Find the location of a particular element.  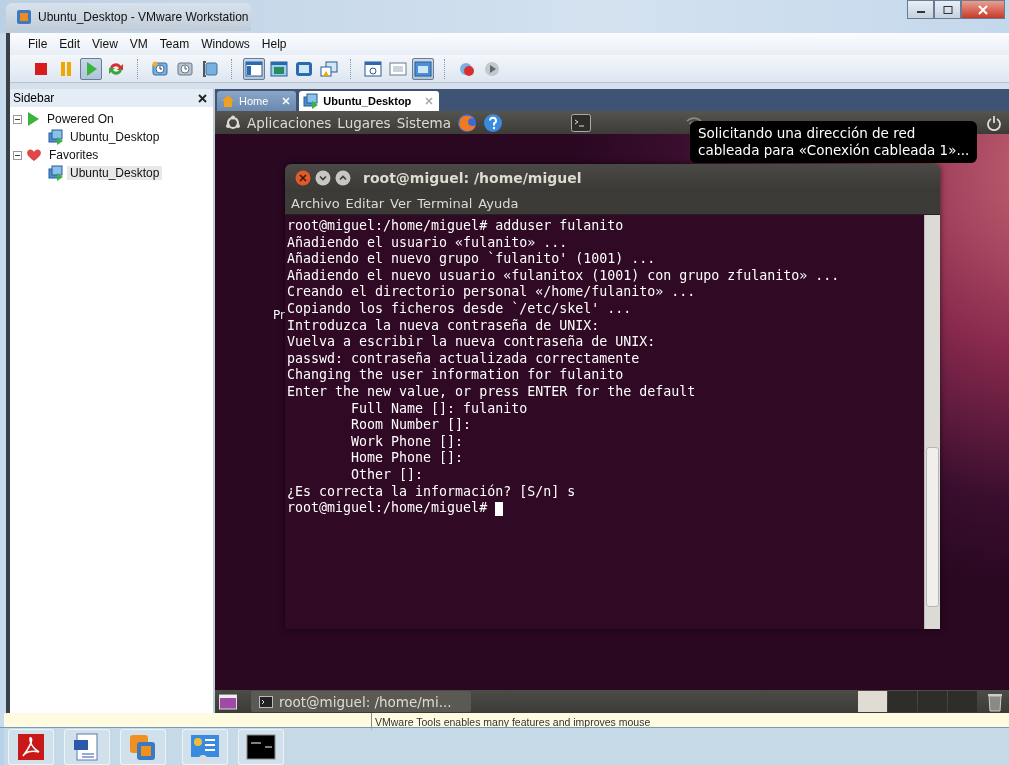

panel-title: Sidebar is located at coordinates (34, 98).